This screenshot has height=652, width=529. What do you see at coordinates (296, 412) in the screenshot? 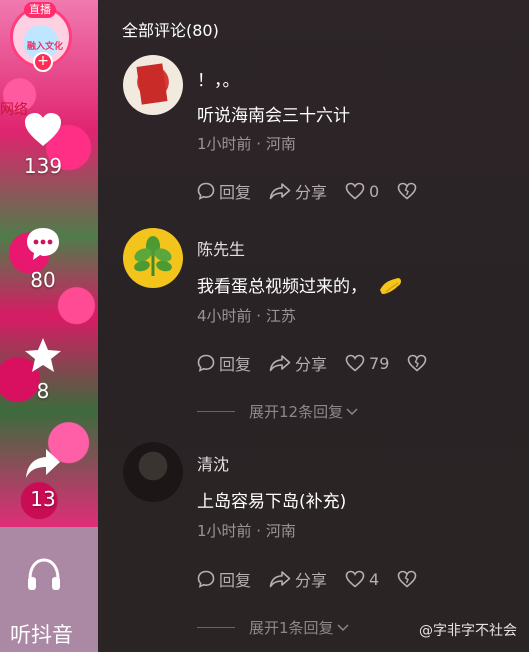
I see `expand-replies-label: 展开12条回复` at bounding box center [296, 412].